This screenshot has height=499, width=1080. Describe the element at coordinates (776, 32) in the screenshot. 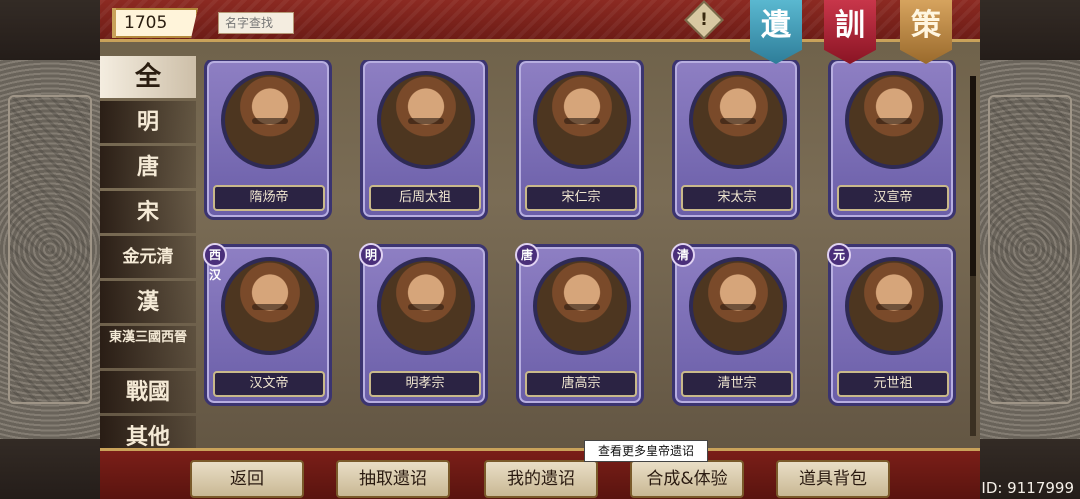

I see `banner-yizhao: 遺` at that location.